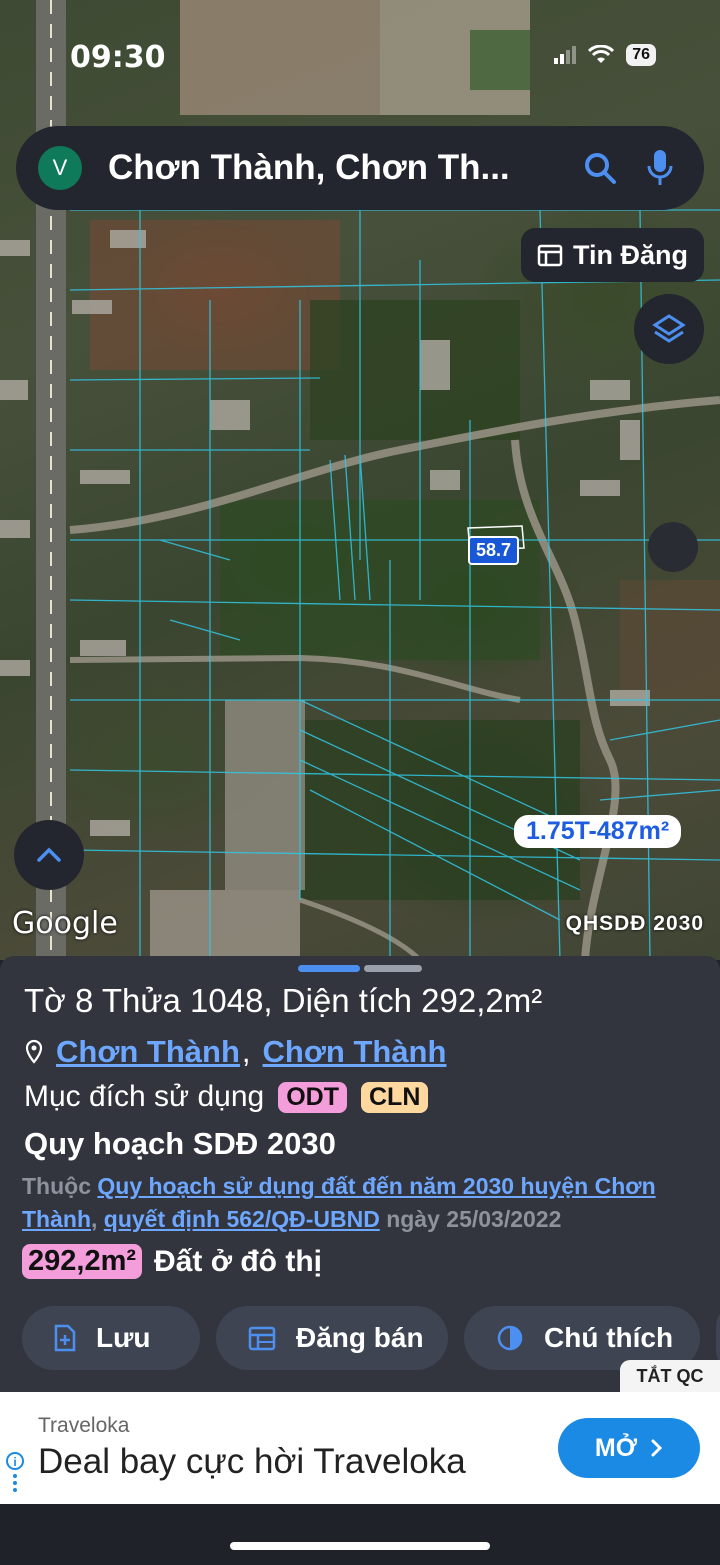 The width and height of the screenshot is (720, 1565). I want to click on listing-price-marker: 58.7, so click(494, 550).